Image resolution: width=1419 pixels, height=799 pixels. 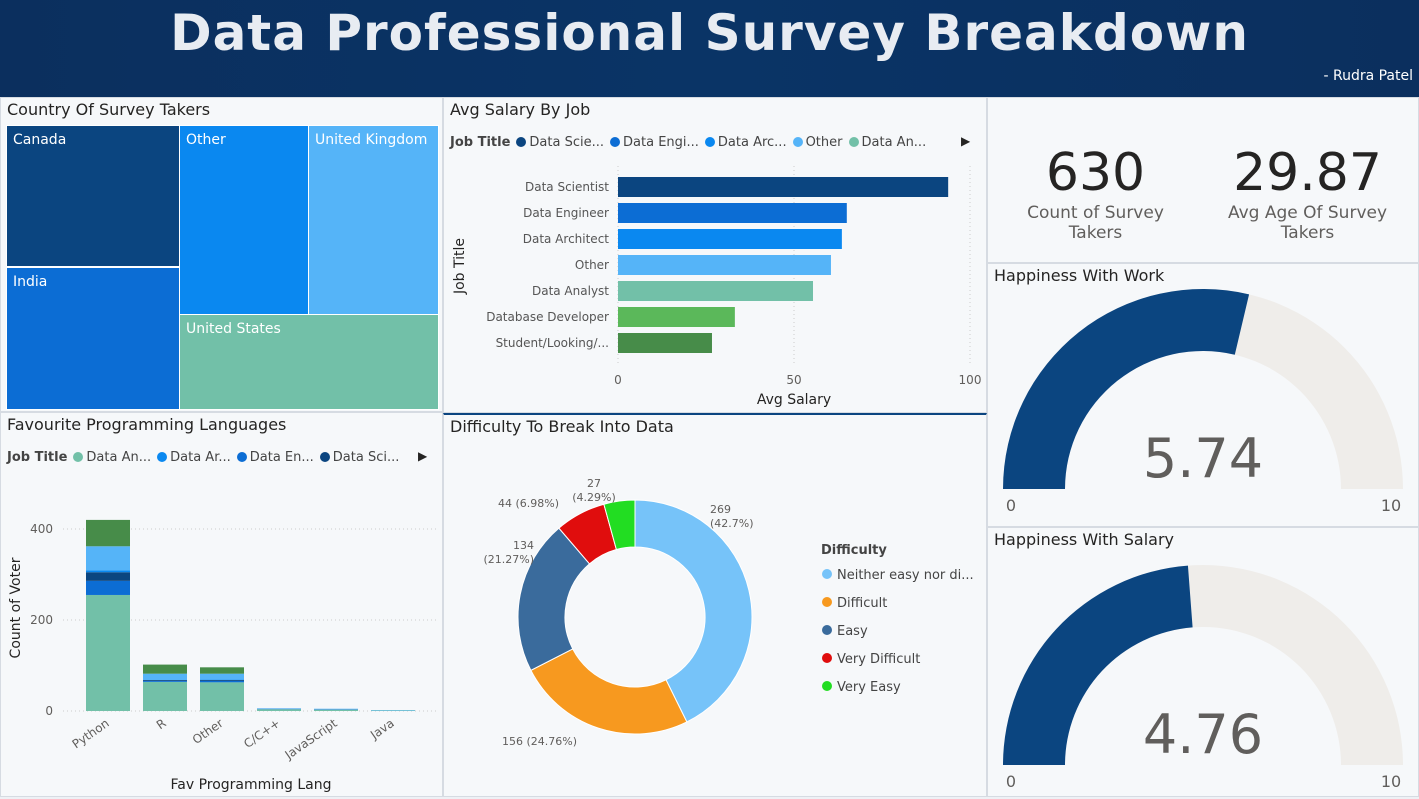 What do you see at coordinates (793, 380) in the screenshot?
I see `x-tick-label: 50` at bounding box center [793, 380].